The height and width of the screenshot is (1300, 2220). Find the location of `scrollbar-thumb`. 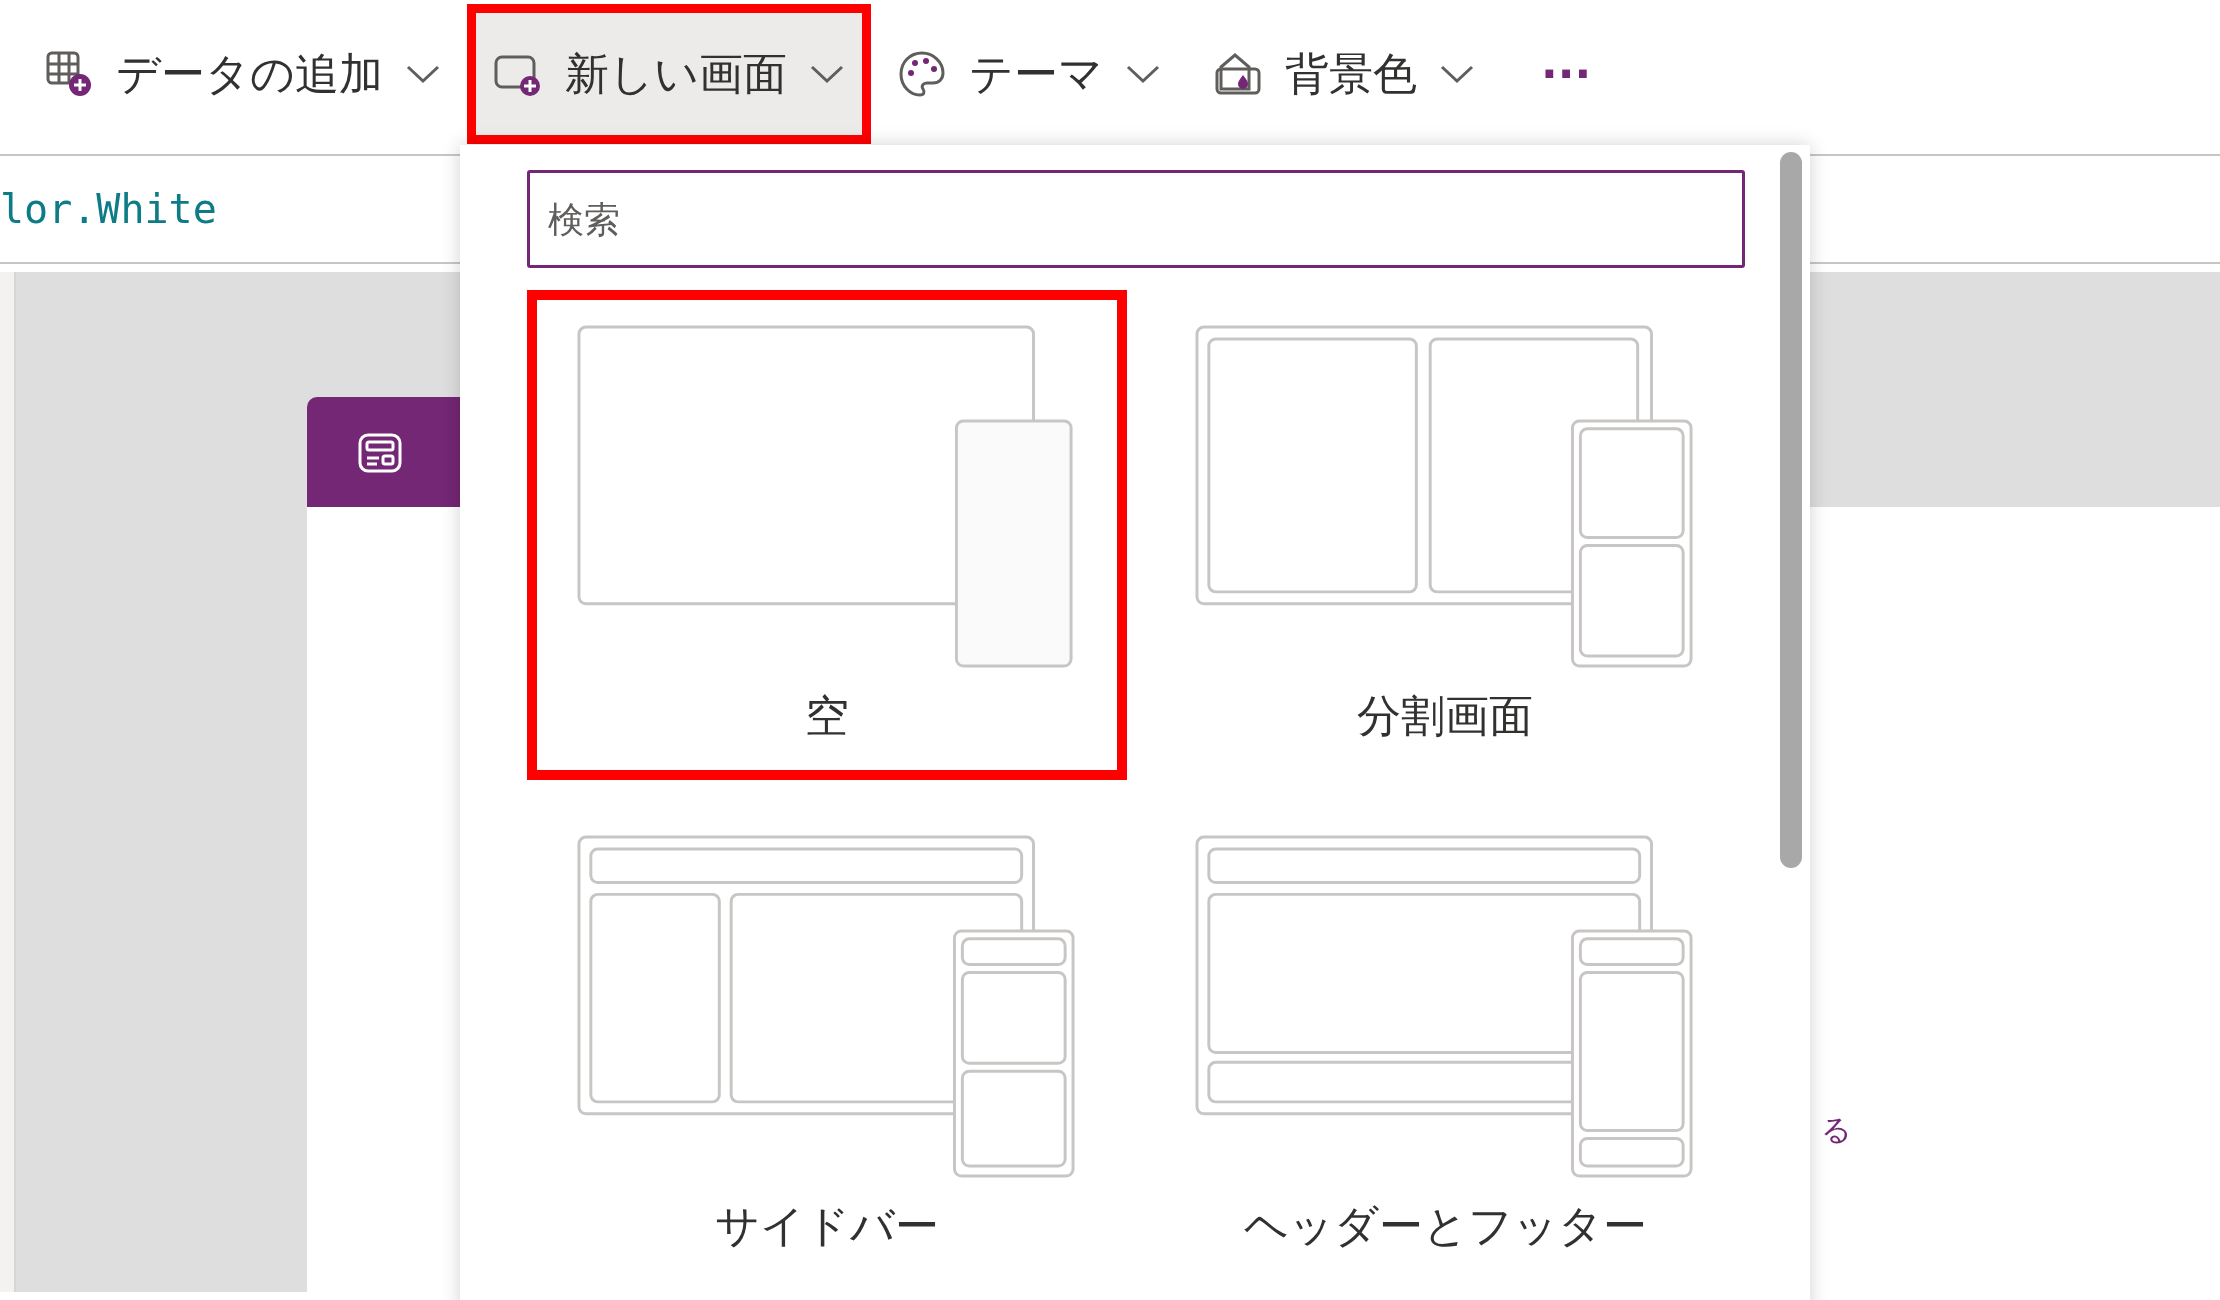

scrollbar-thumb is located at coordinates (1791, 510).